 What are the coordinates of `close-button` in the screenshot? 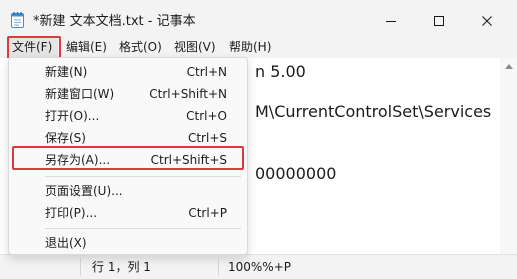 It's located at (487, 20).